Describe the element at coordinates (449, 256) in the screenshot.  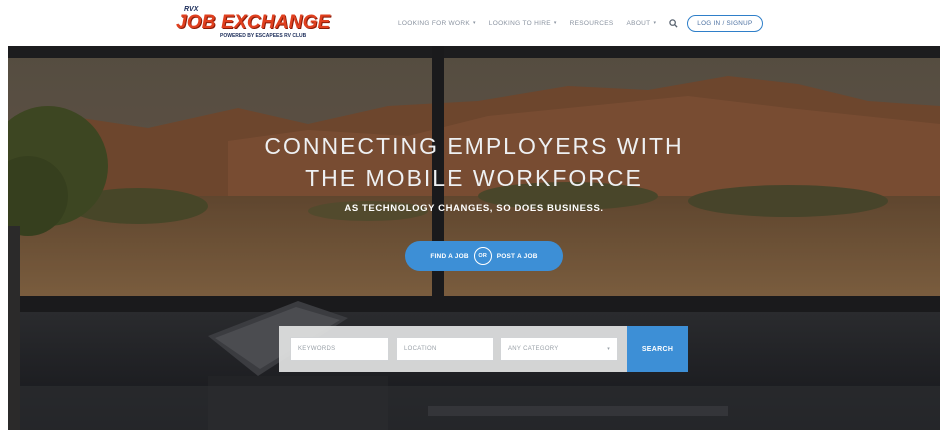
I see `find-a-job-button: FIND A JOB` at that location.